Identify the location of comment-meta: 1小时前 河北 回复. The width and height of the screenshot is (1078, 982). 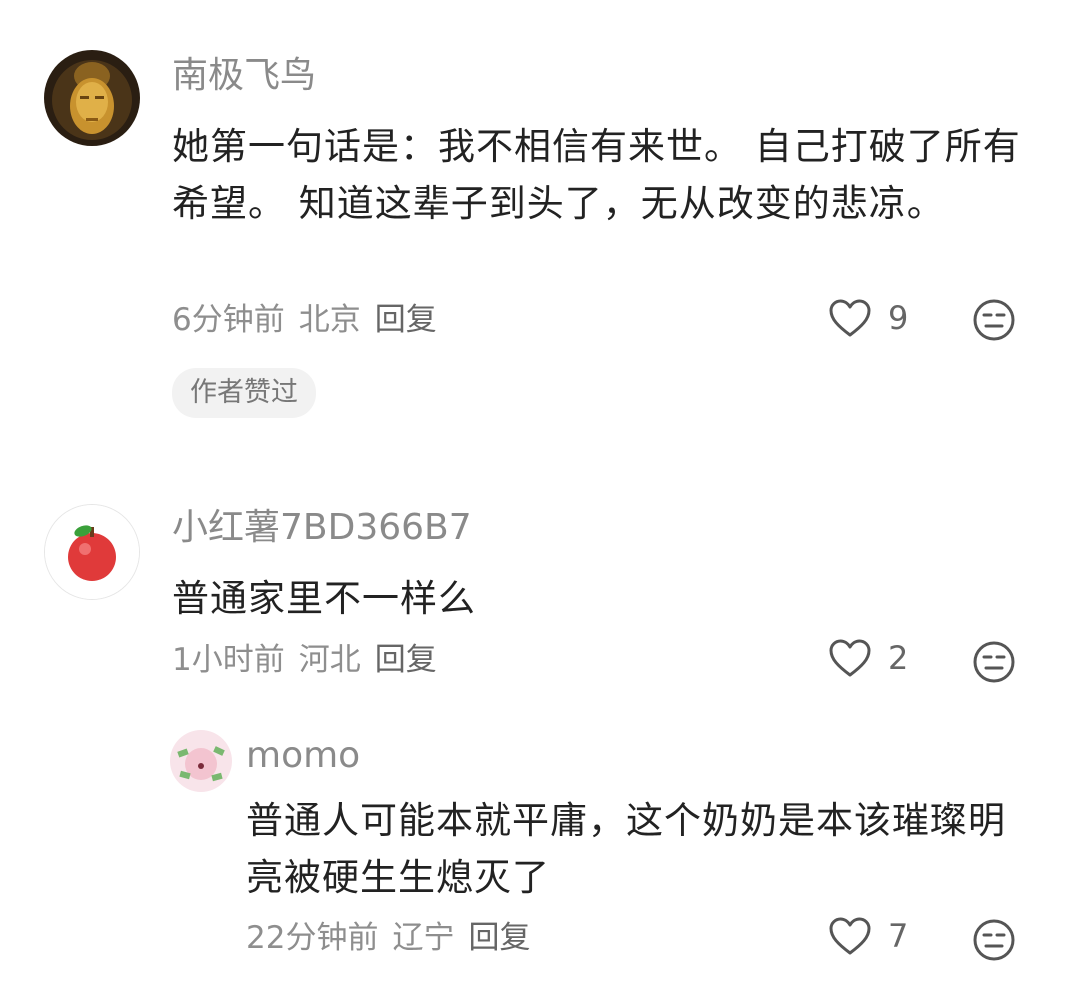
(311, 660).